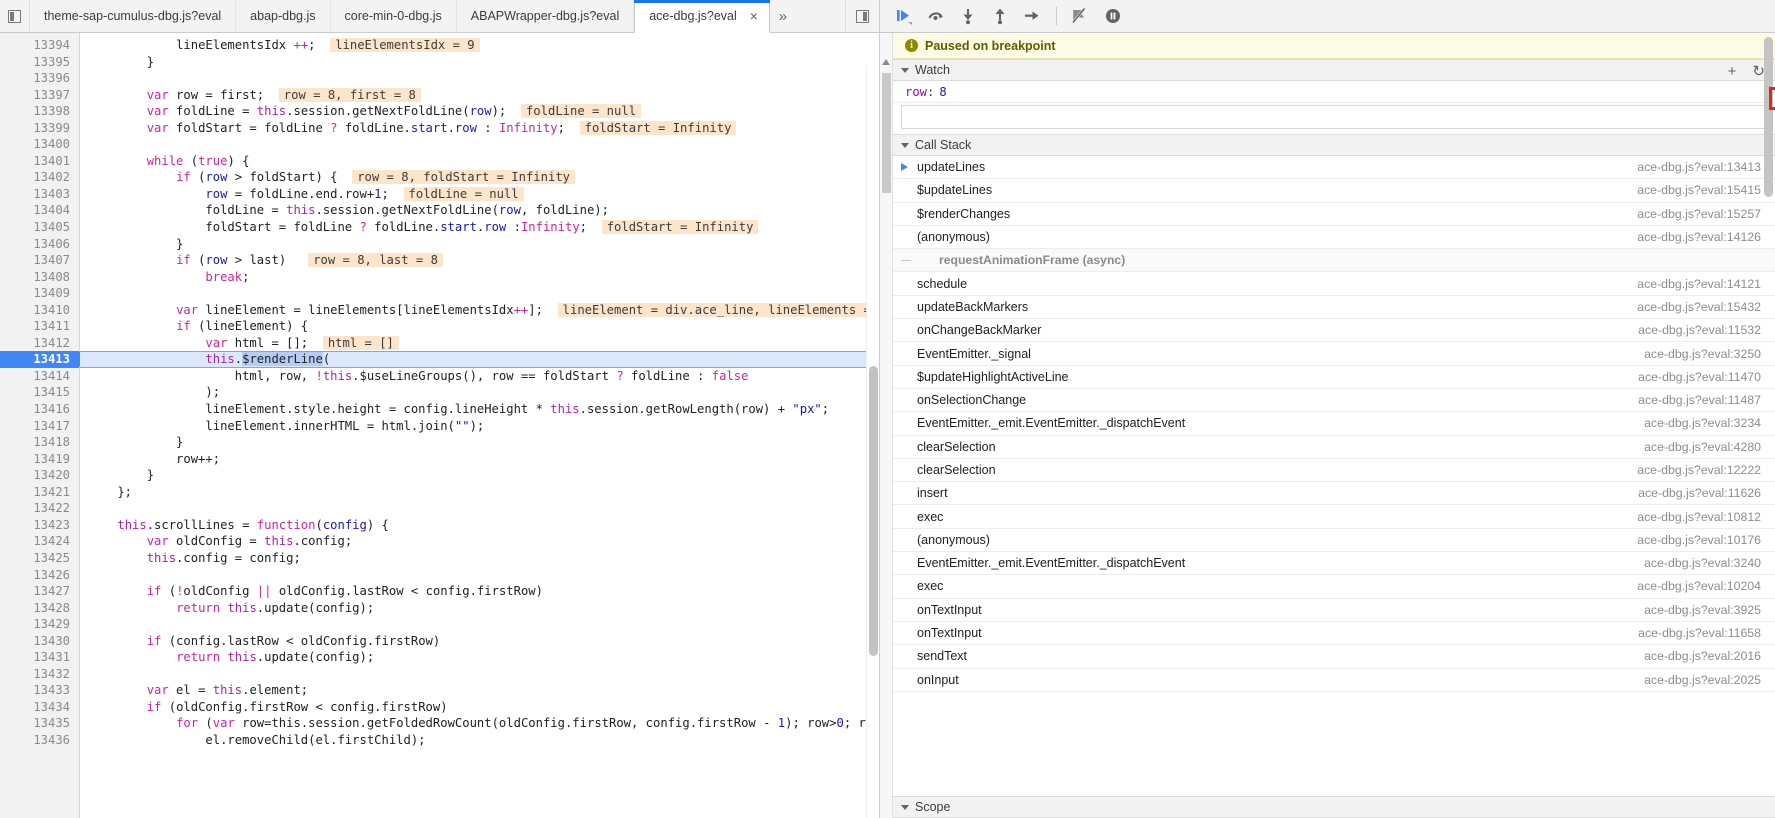 Image resolution: width=1775 pixels, height=818 pixels. I want to click on sidebar-scroll-thumb, so click(886, 133).